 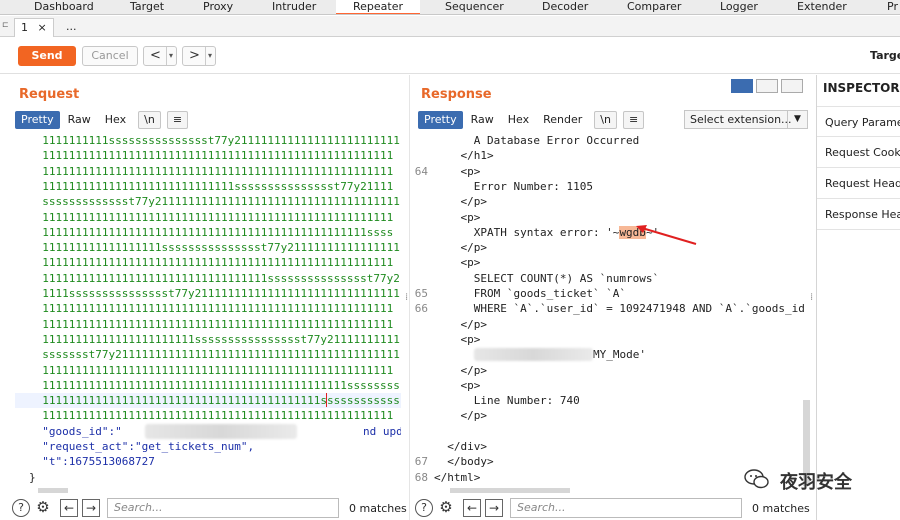 I want to click on request-hscrollbar, so click(x=53, y=490).